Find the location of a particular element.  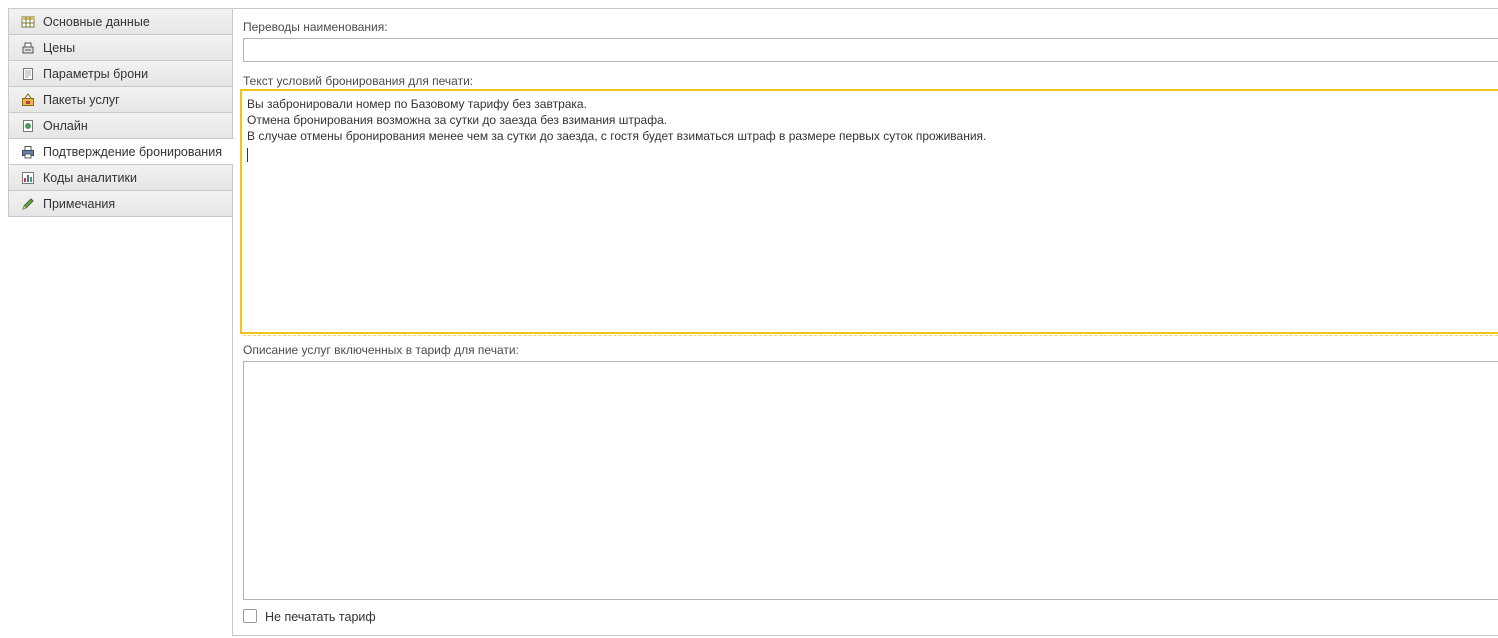

online-icon is located at coordinates (28, 126).